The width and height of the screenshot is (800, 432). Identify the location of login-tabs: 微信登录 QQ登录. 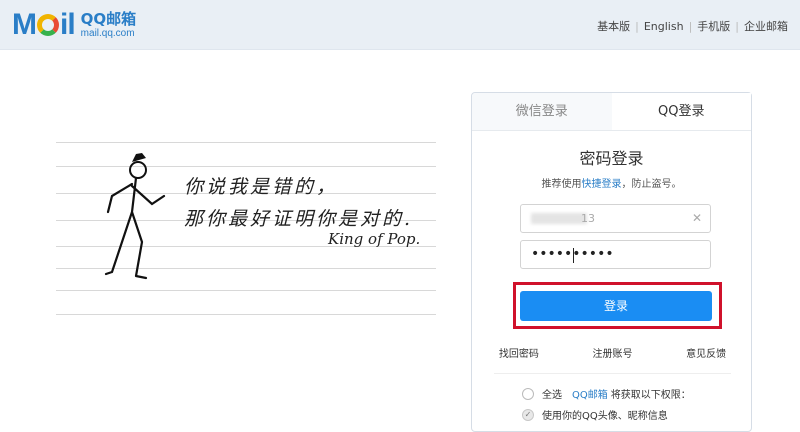
(611, 112).